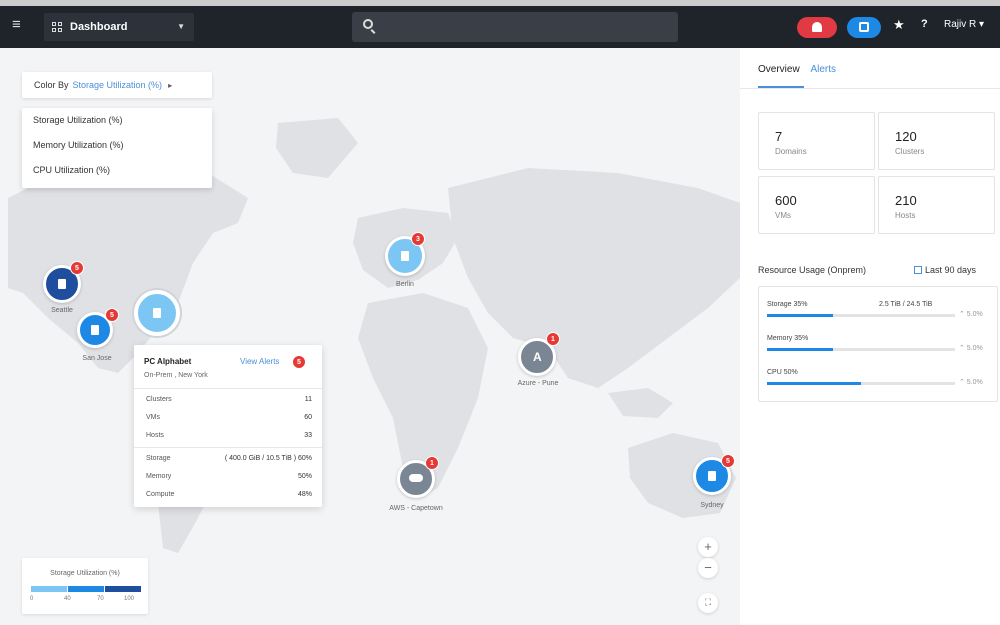 The image size is (1000, 625). What do you see at coordinates (168, 361) in the screenshot?
I see `popup-title: PC Alphabet` at bounding box center [168, 361].